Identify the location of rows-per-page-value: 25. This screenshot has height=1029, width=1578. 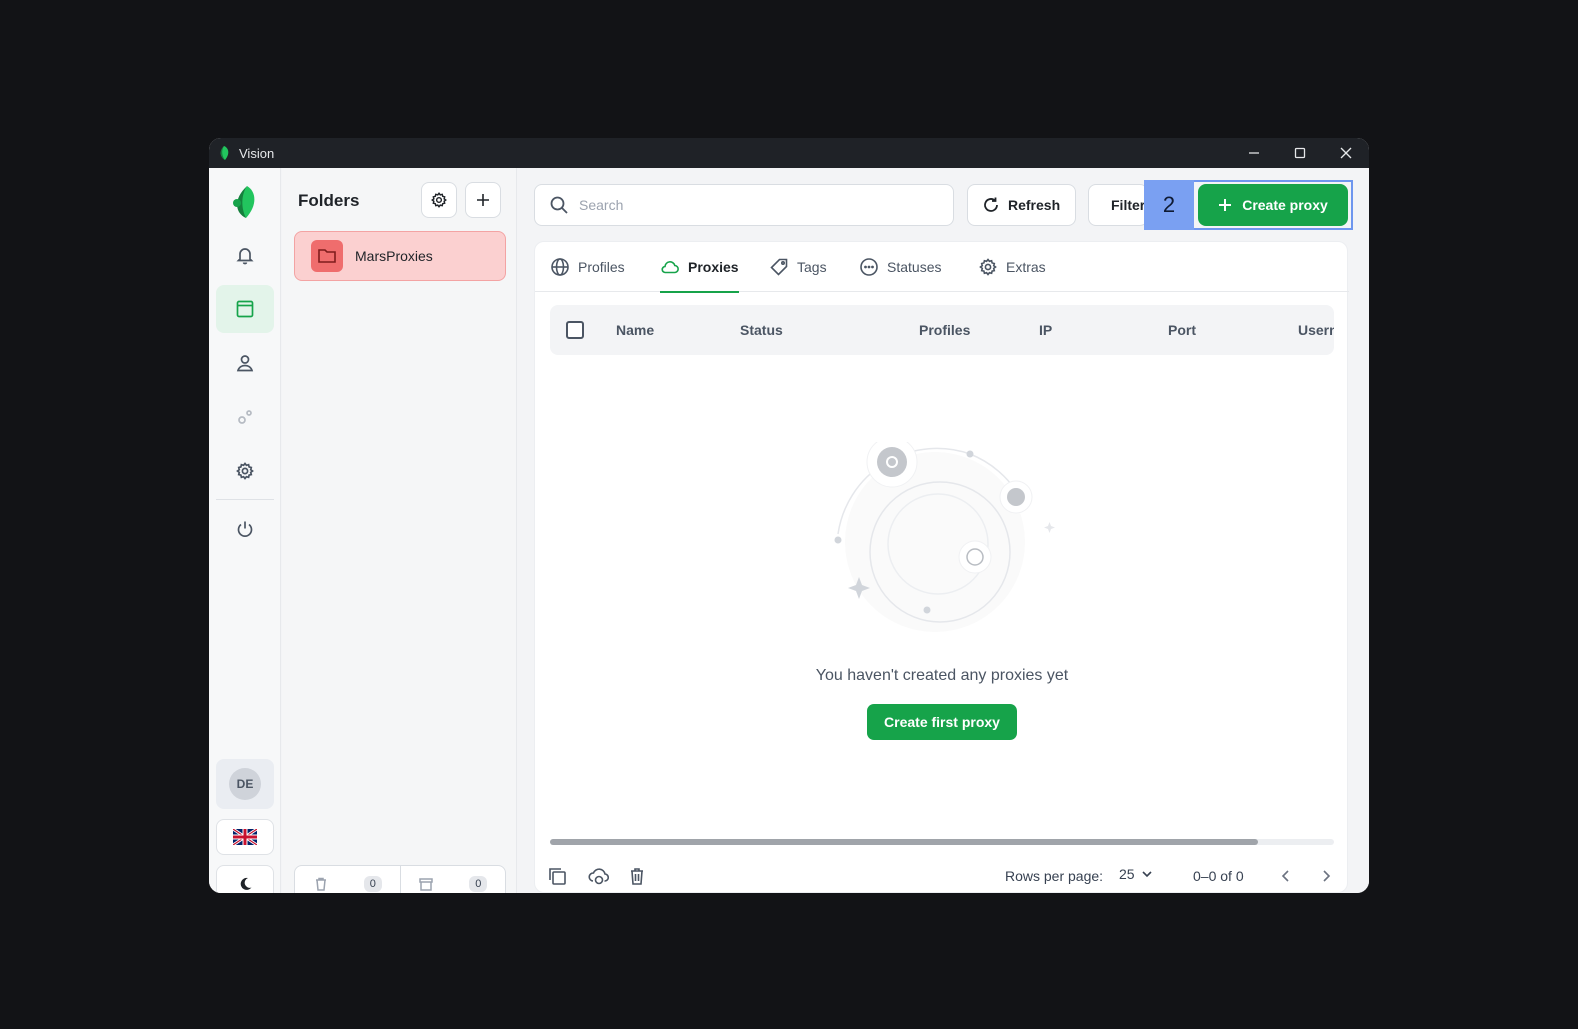
(1127, 874).